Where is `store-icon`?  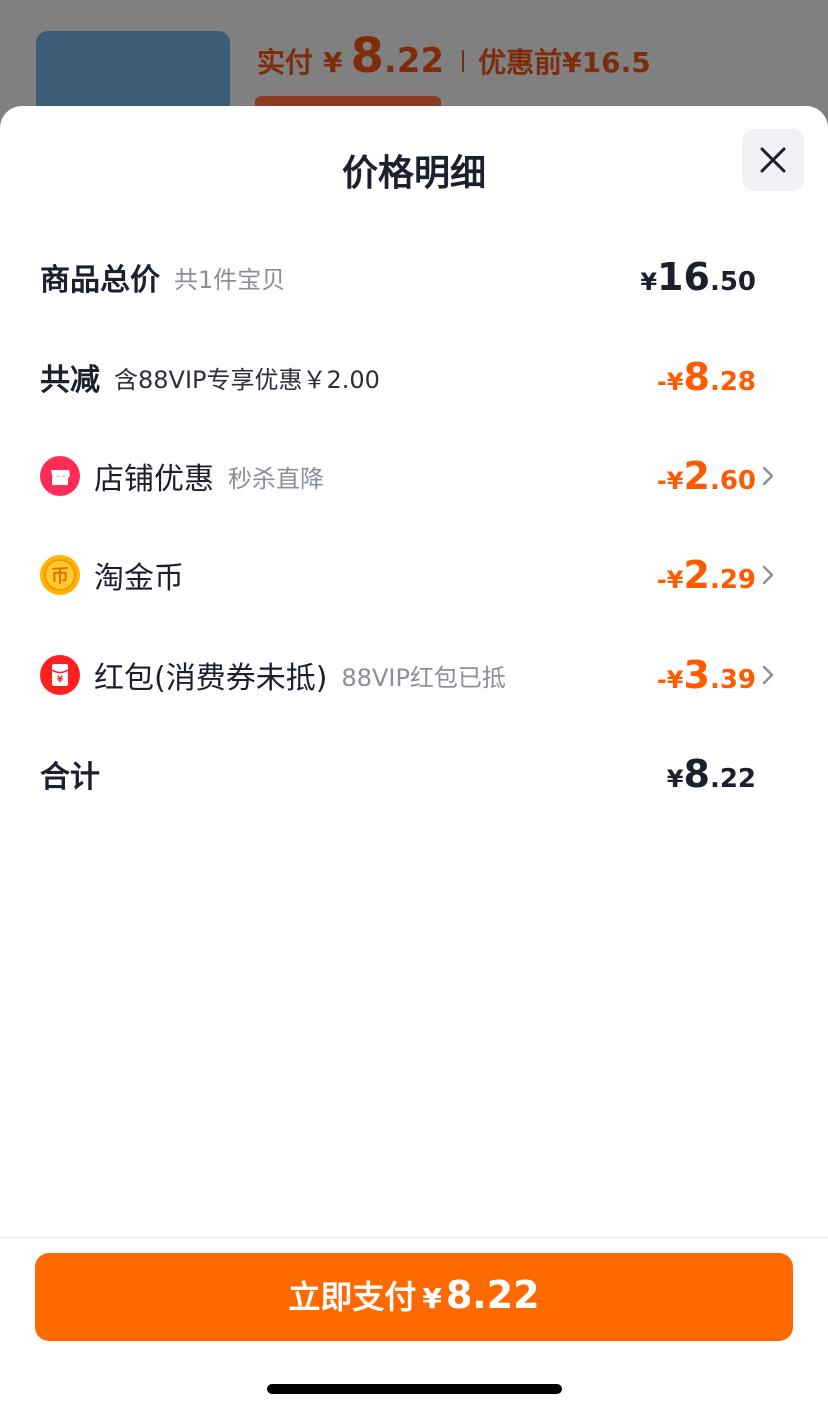 store-icon is located at coordinates (60, 476).